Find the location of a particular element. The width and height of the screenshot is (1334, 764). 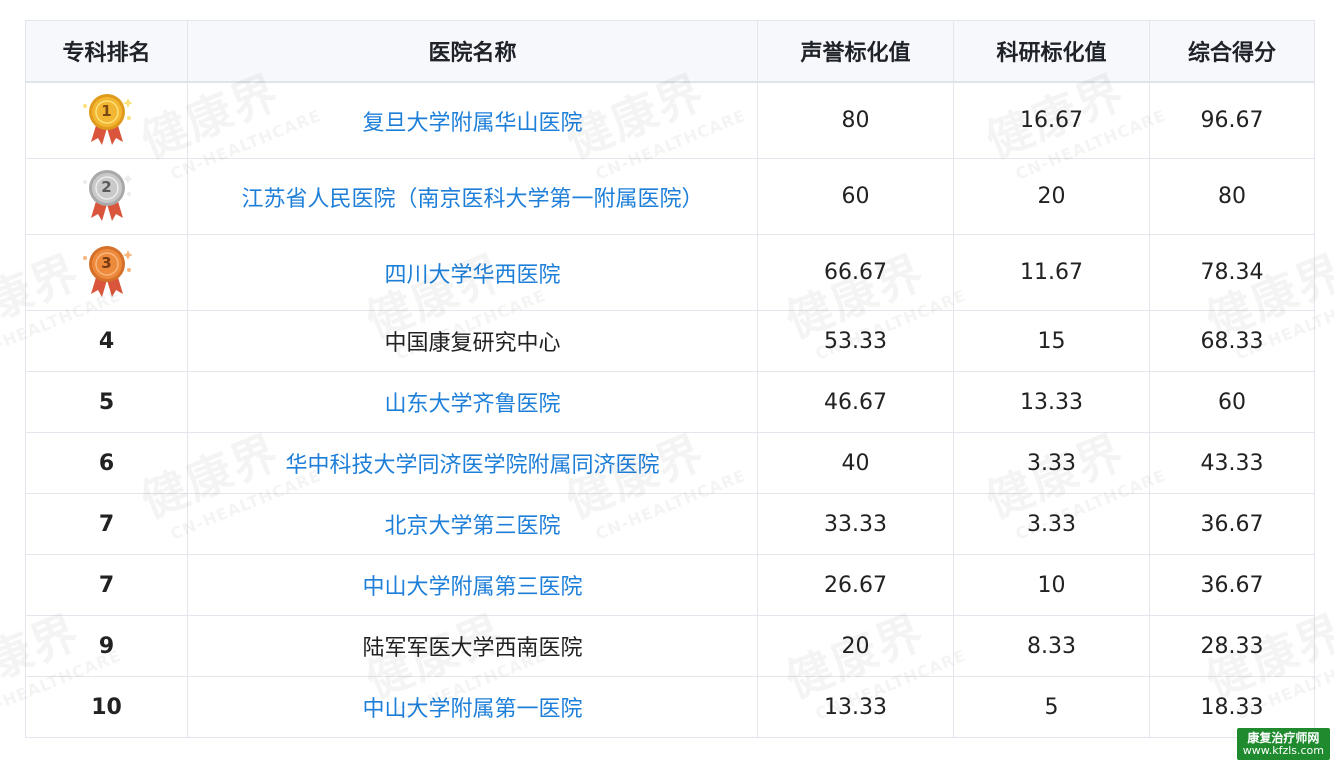

table-row: 1 复旦大学附属华山医院 80 16.67 96.67 is located at coordinates (670, 120).